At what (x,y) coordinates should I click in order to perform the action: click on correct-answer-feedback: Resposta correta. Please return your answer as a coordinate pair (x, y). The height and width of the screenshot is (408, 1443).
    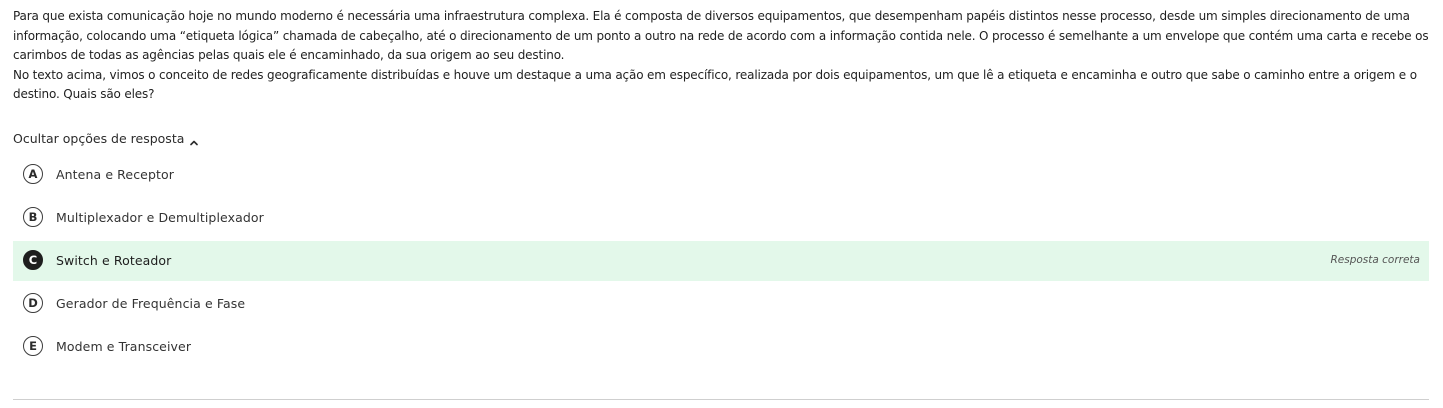
    Looking at the image, I should click on (1375, 260).